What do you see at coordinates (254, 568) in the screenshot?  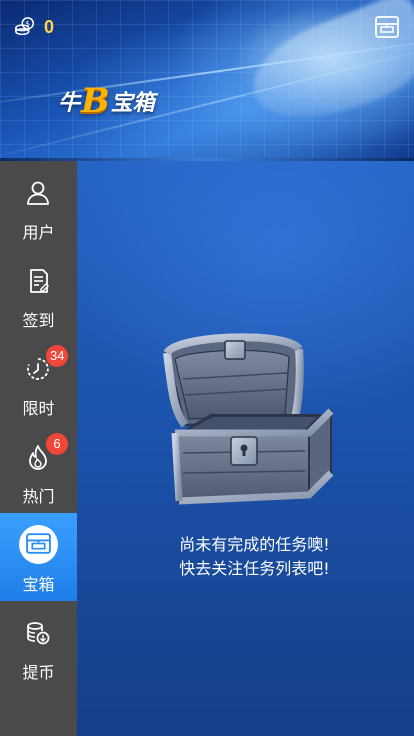 I see `empty-state-line2: 快去关注任务列表吧!` at bounding box center [254, 568].